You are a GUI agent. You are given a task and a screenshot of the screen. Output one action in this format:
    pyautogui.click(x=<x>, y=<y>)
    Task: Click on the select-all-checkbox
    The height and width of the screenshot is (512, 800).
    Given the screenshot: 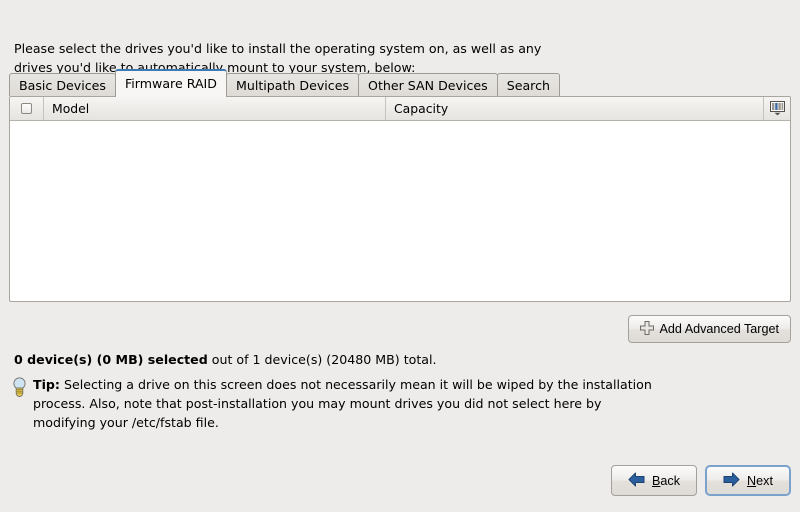 What is the action you would take?
    pyautogui.click(x=26, y=108)
    